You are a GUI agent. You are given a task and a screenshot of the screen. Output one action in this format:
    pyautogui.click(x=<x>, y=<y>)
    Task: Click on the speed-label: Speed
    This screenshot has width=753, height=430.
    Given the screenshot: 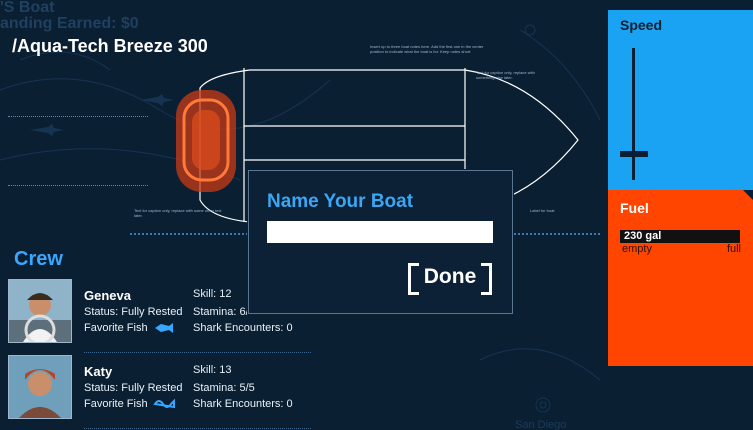 What is the action you would take?
    pyautogui.click(x=641, y=25)
    